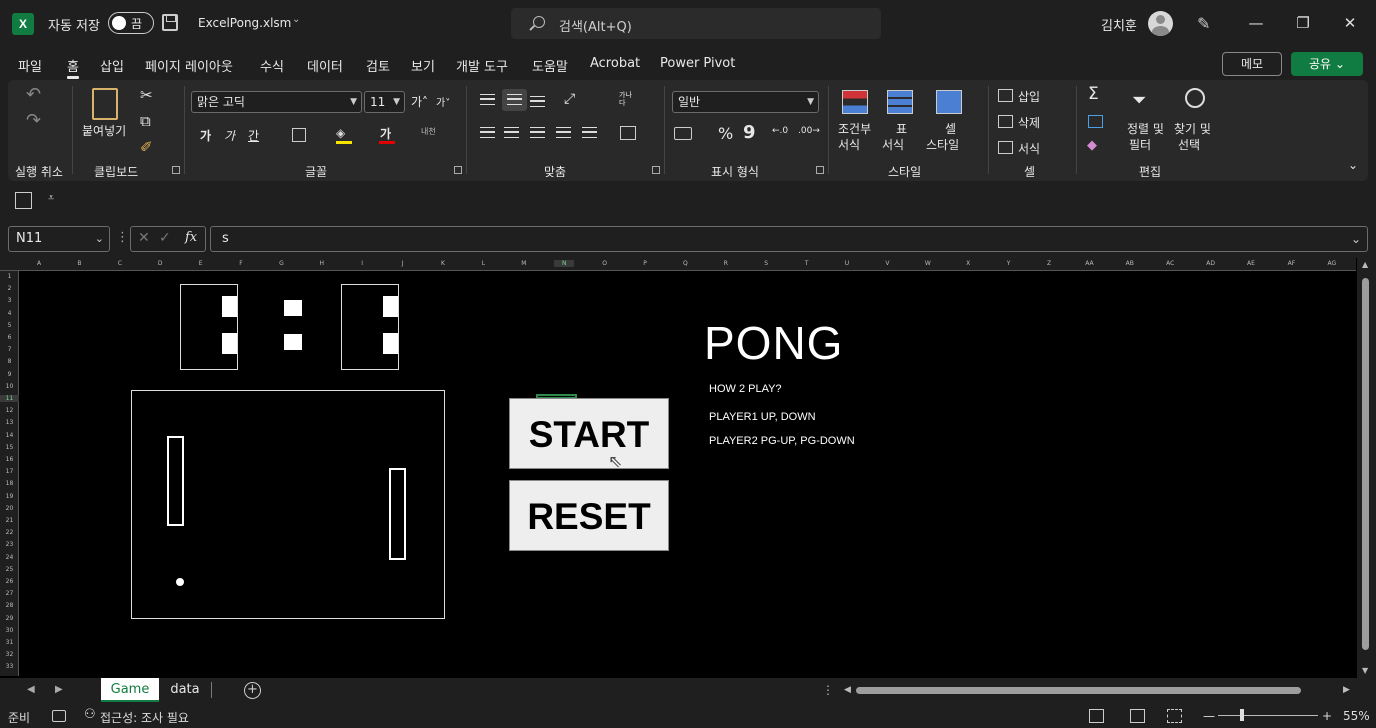 The image size is (1376, 728). Describe the element at coordinates (9, 361) in the screenshot. I see `row-header: 8` at that location.